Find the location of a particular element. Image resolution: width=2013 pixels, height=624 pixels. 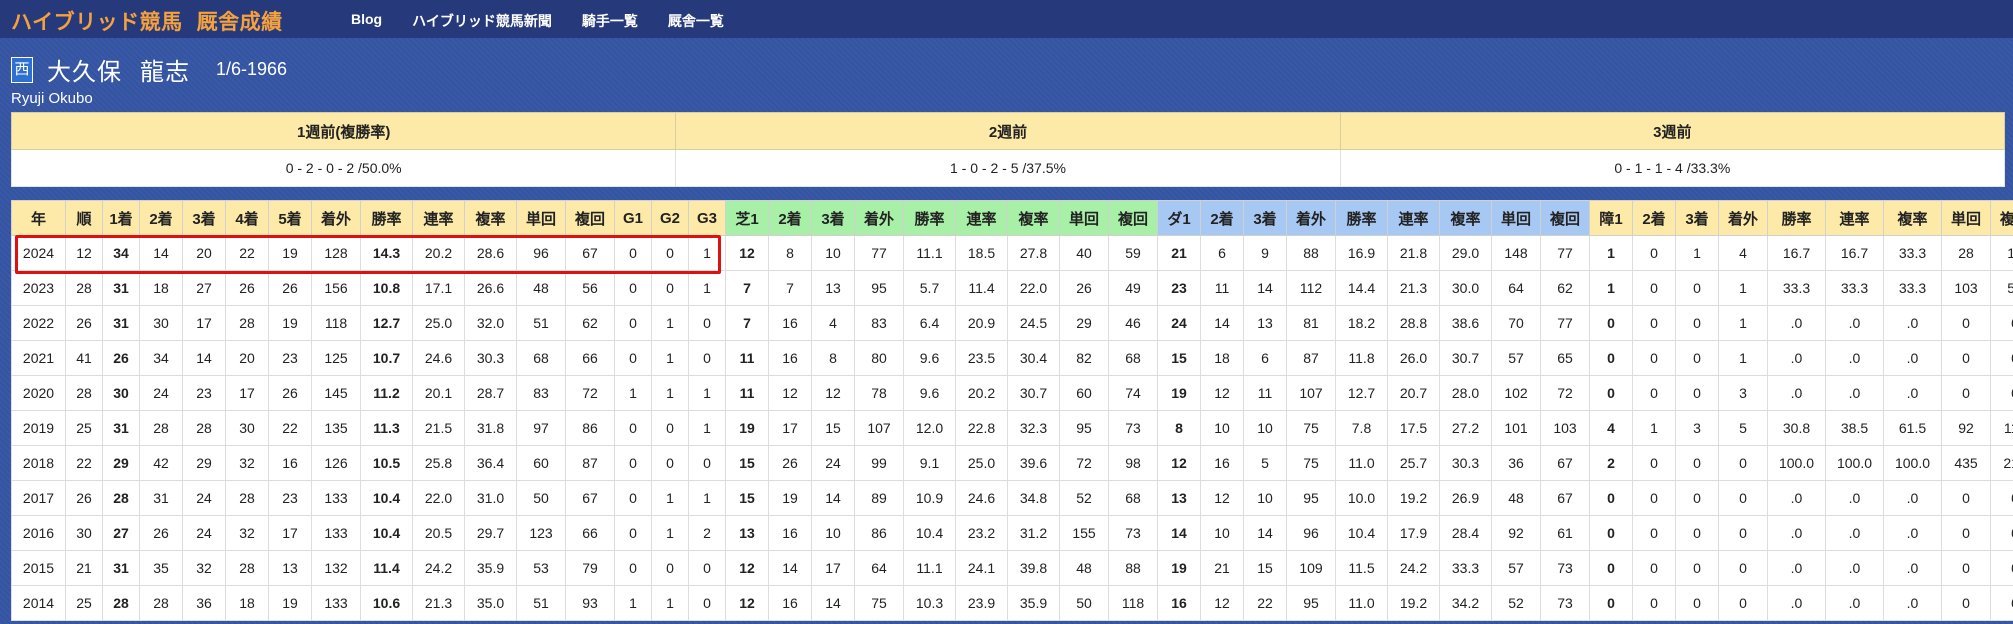

table-cell: 81 is located at coordinates (1311, 323).